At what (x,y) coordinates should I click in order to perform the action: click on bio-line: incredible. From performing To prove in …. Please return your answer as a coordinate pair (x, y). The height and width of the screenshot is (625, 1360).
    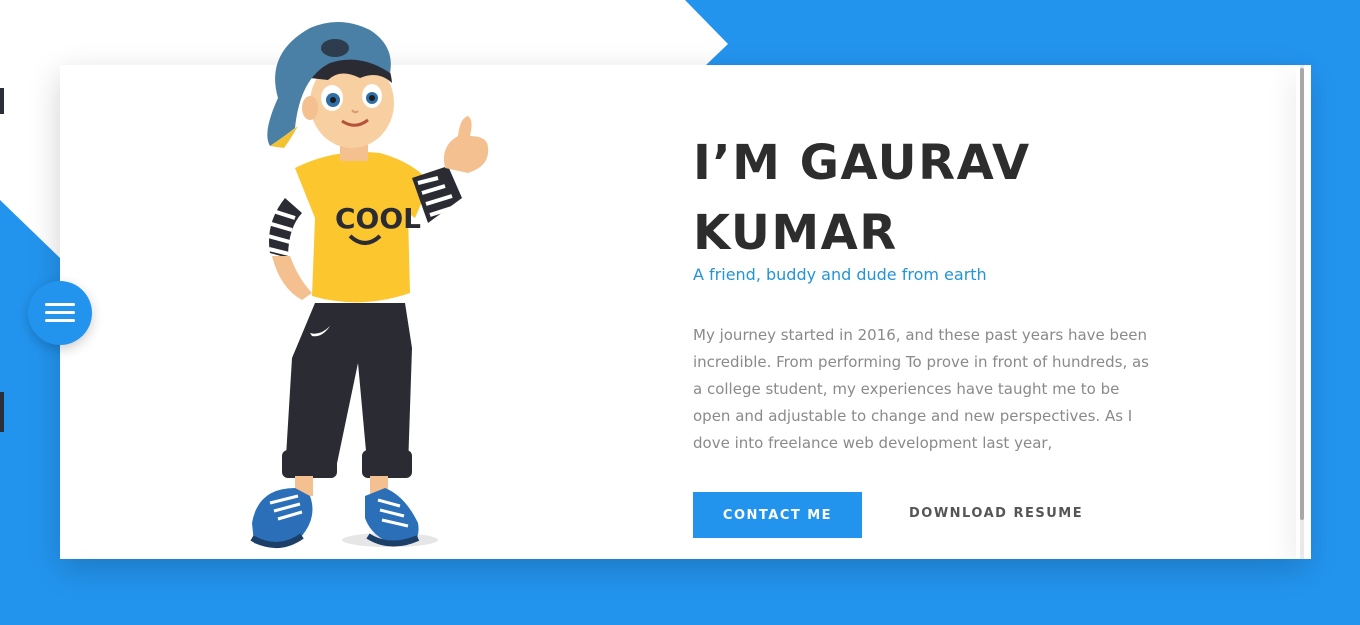
    Looking at the image, I should click on (921, 362).